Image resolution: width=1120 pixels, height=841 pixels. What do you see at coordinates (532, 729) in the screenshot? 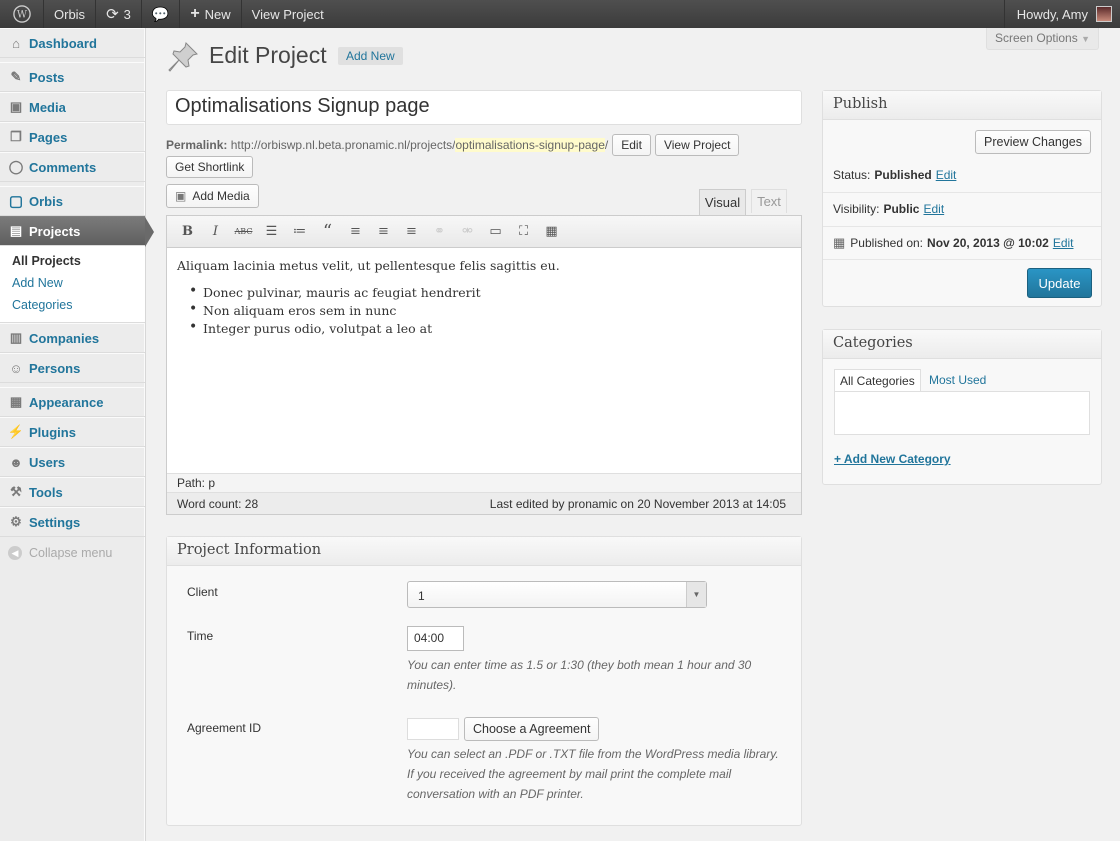
I see `choose-agreement-button: Choose a Agreement` at bounding box center [532, 729].